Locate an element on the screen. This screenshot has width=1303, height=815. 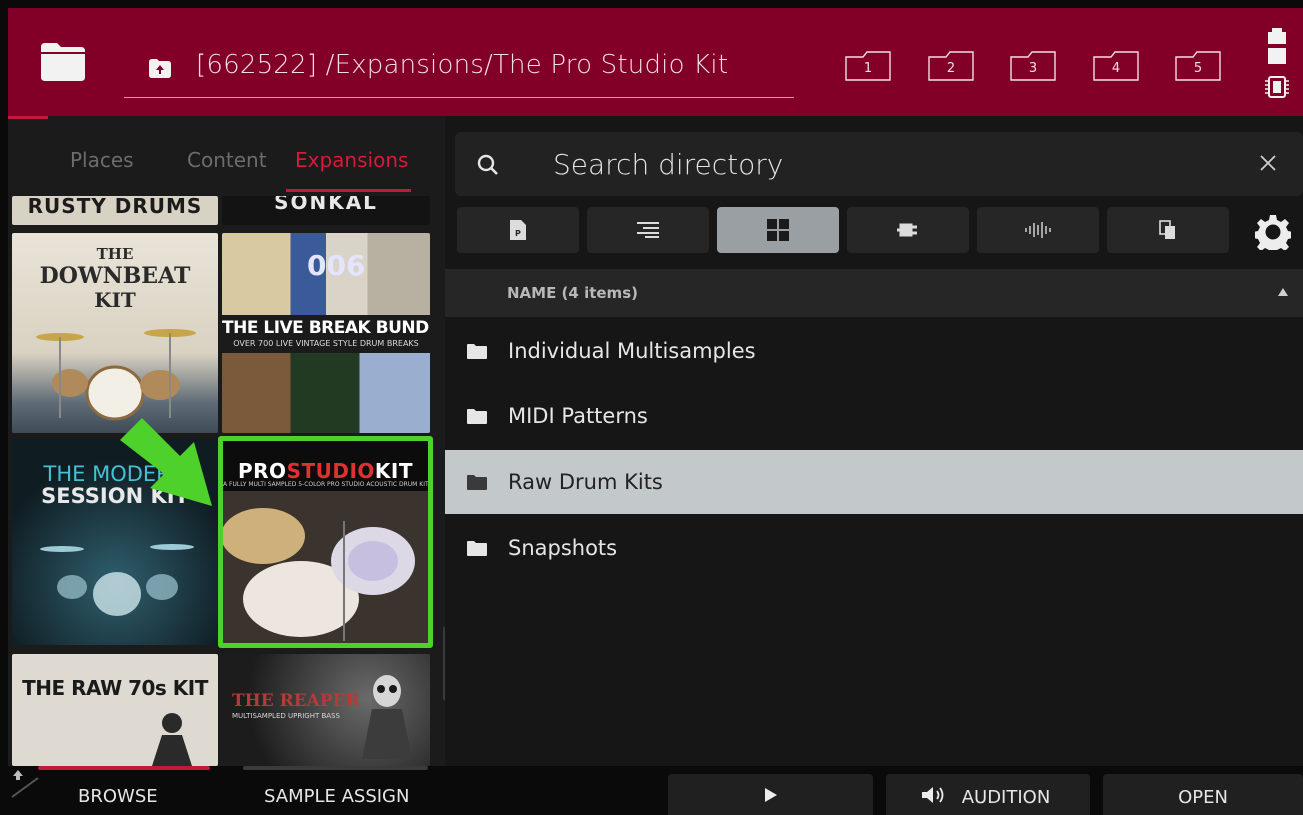
play-icon is located at coordinates (771, 795).